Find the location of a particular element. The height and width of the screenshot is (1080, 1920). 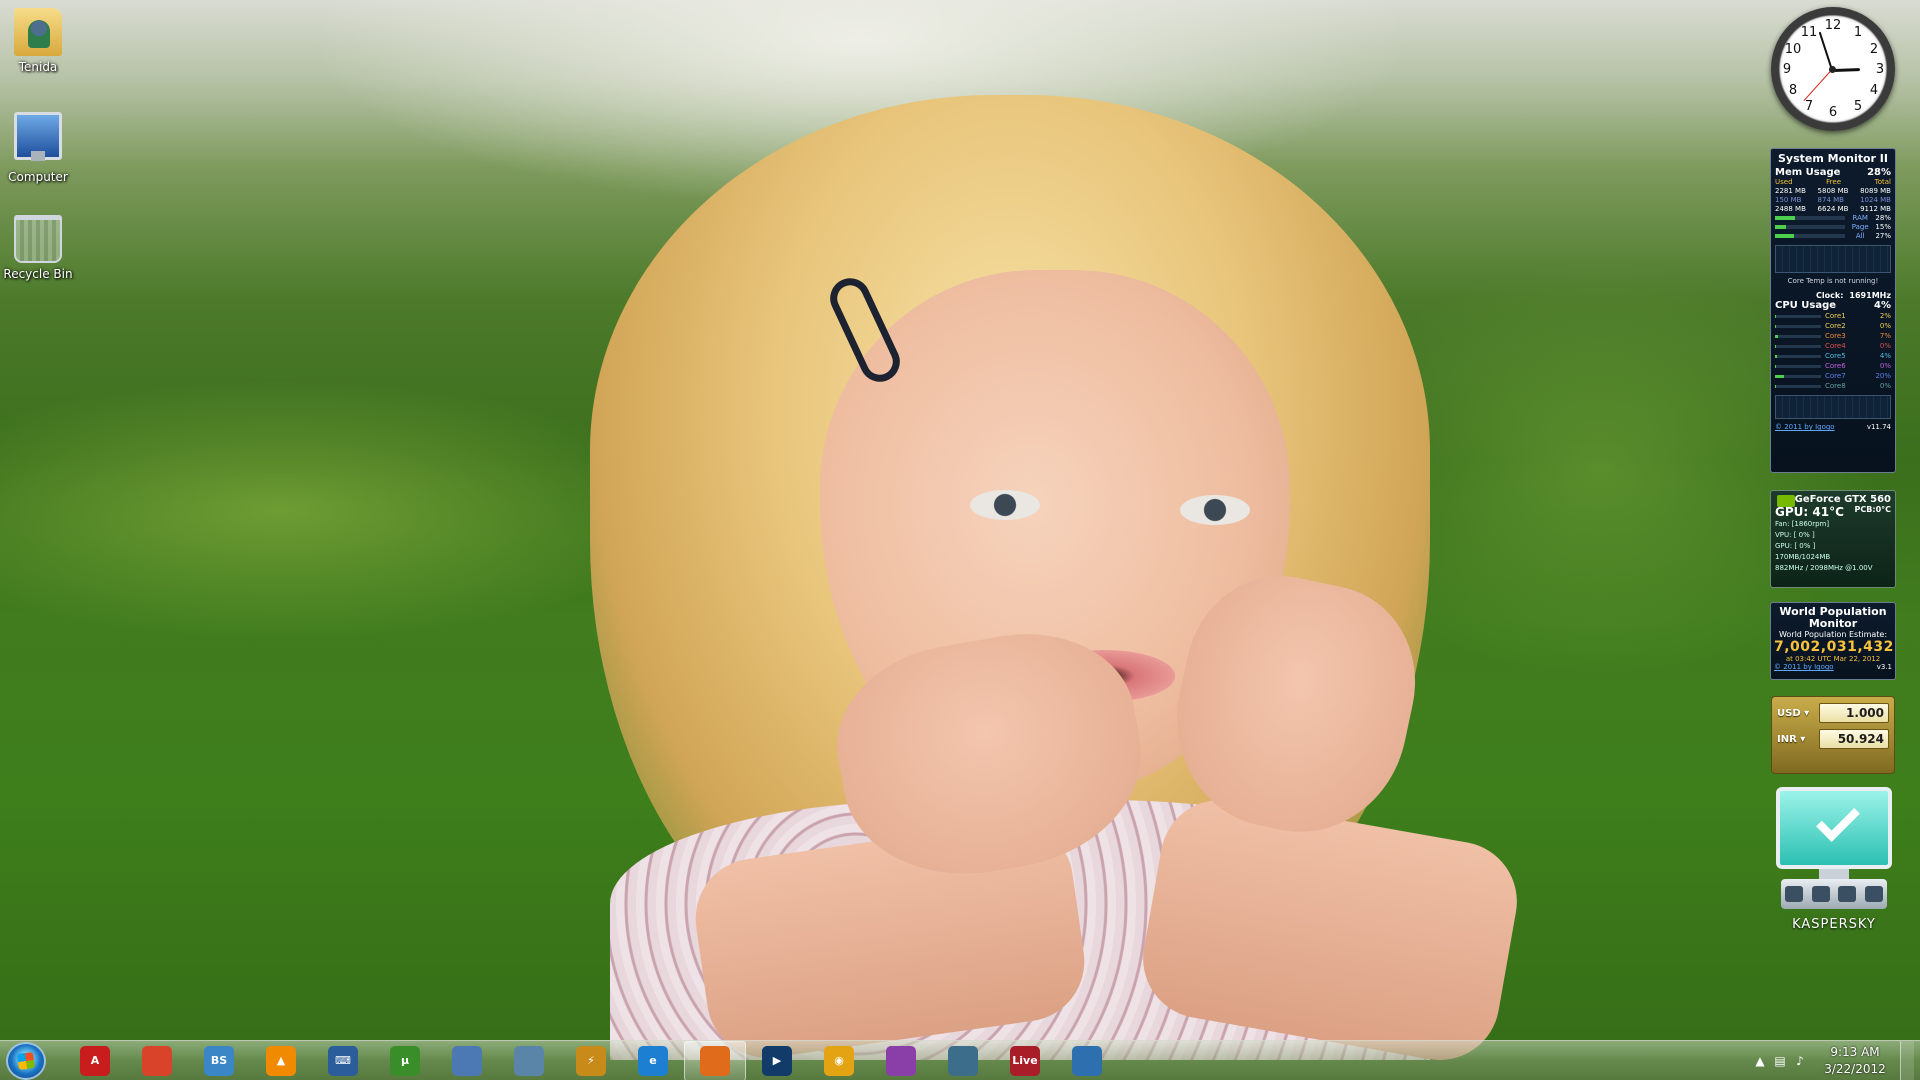

cpu-core-row: Core1 2% is located at coordinates (1833, 316).